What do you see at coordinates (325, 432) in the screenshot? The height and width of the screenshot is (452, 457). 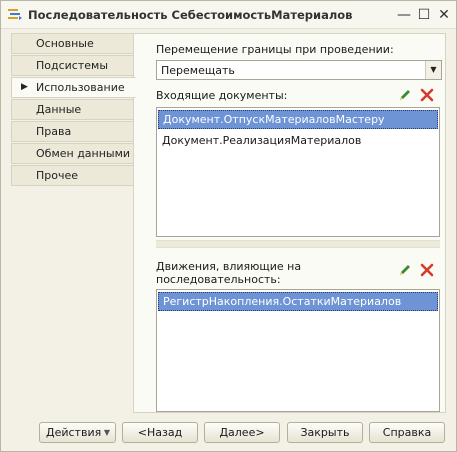 I see `close-button: Закрыть` at bounding box center [325, 432].